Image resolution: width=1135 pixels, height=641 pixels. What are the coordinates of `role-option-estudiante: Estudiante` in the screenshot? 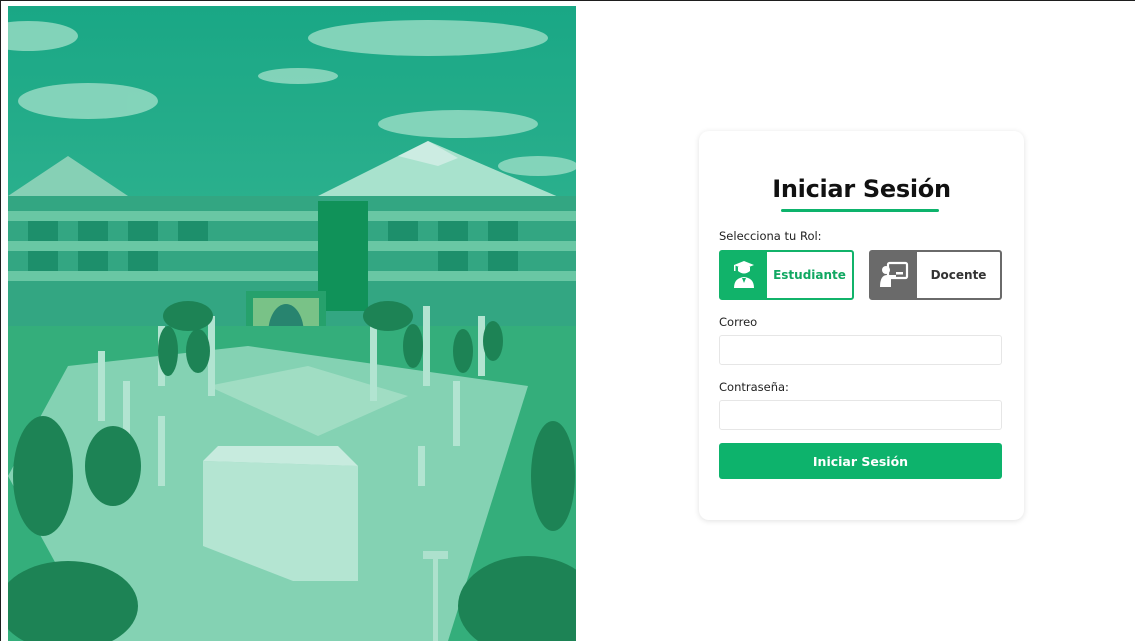 It's located at (786, 275).